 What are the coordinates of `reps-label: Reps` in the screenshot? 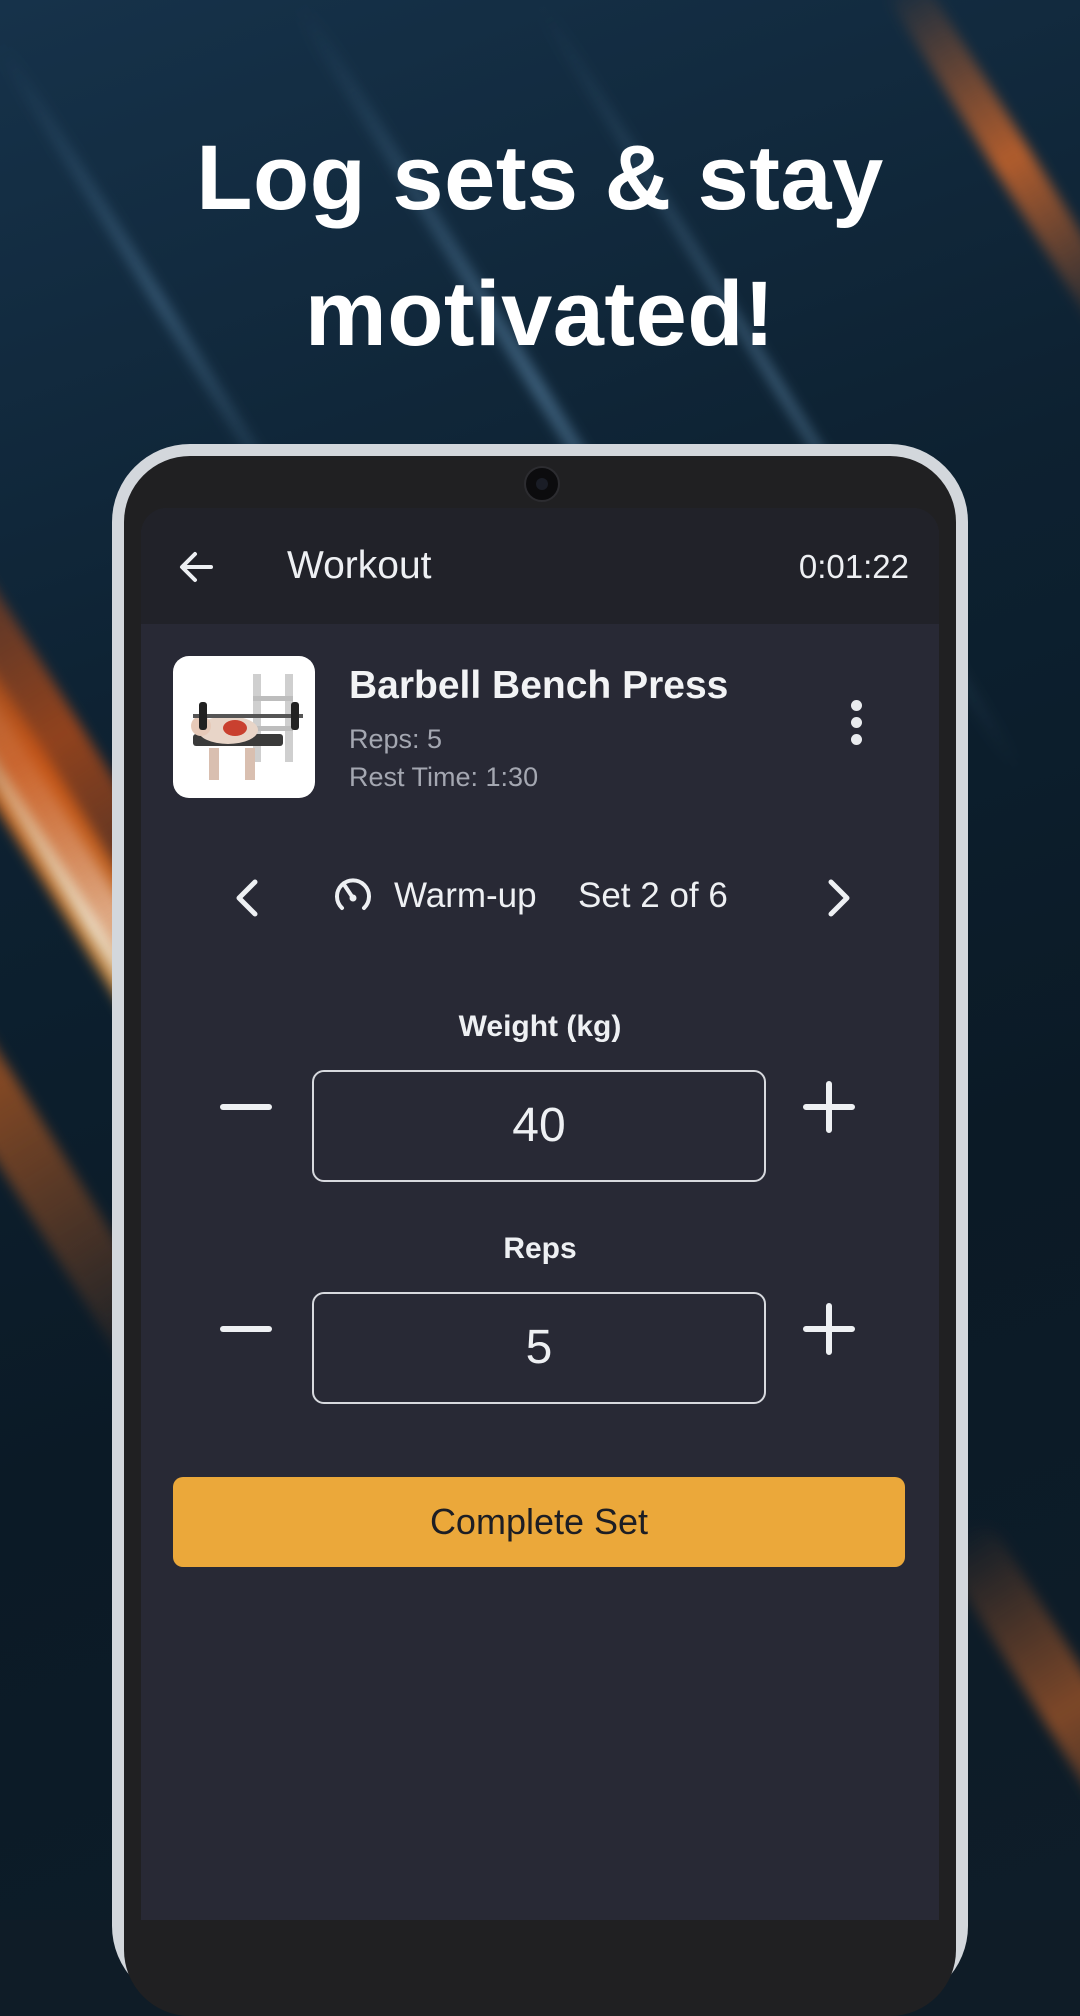 It's located at (540, 1248).